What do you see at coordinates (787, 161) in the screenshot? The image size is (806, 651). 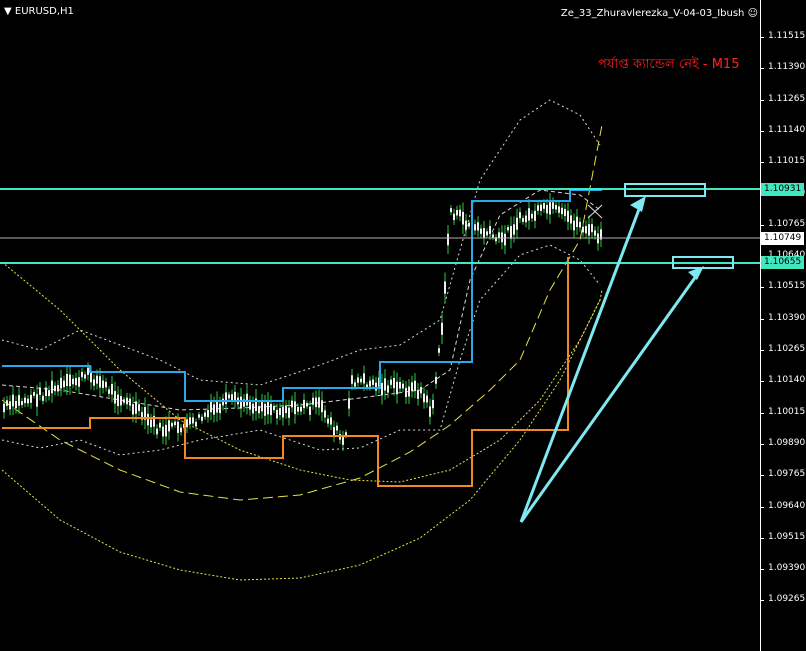 I see `price-tick-label: 1.11015` at bounding box center [787, 161].